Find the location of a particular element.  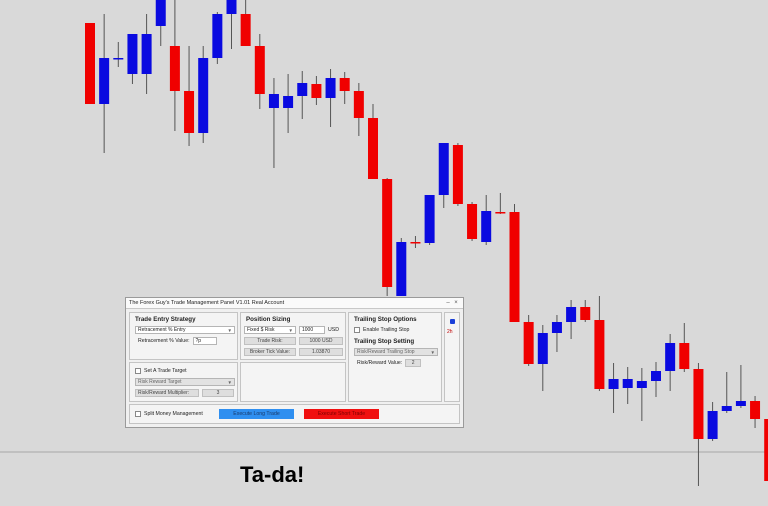

empty-section is located at coordinates (293, 382).